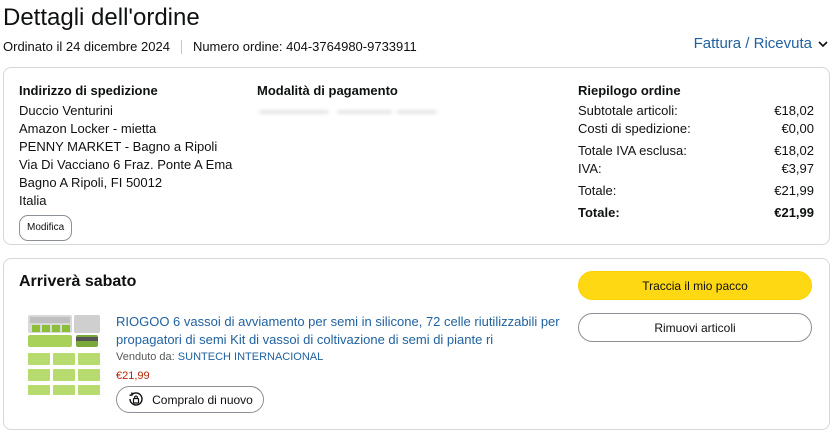 This screenshot has height=435, width=839. Describe the element at coordinates (696, 111) in the screenshot. I see `summary-row: Subtotale articoli: €18,02` at that location.